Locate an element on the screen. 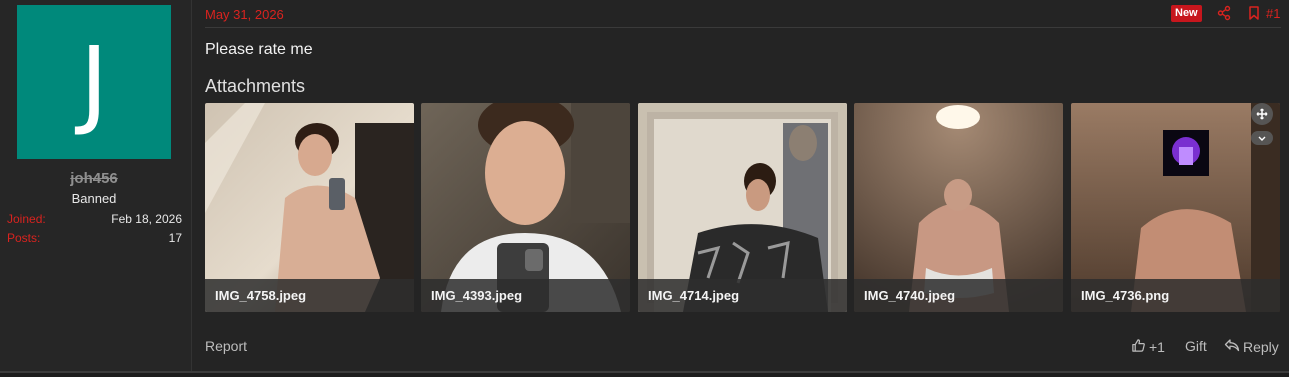  expand-icon is located at coordinates (1262, 114).